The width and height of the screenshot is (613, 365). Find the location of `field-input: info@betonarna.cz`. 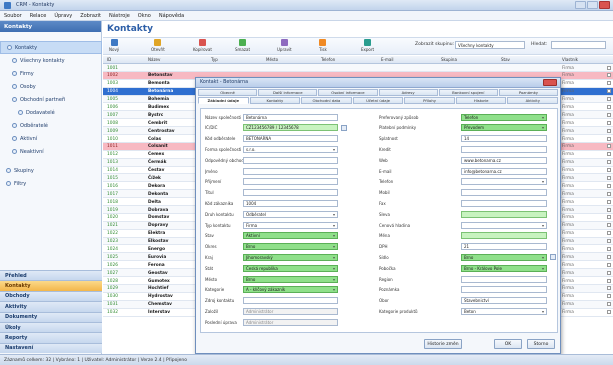

field-input: info@betonarna.cz is located at coordinates (504, 171).